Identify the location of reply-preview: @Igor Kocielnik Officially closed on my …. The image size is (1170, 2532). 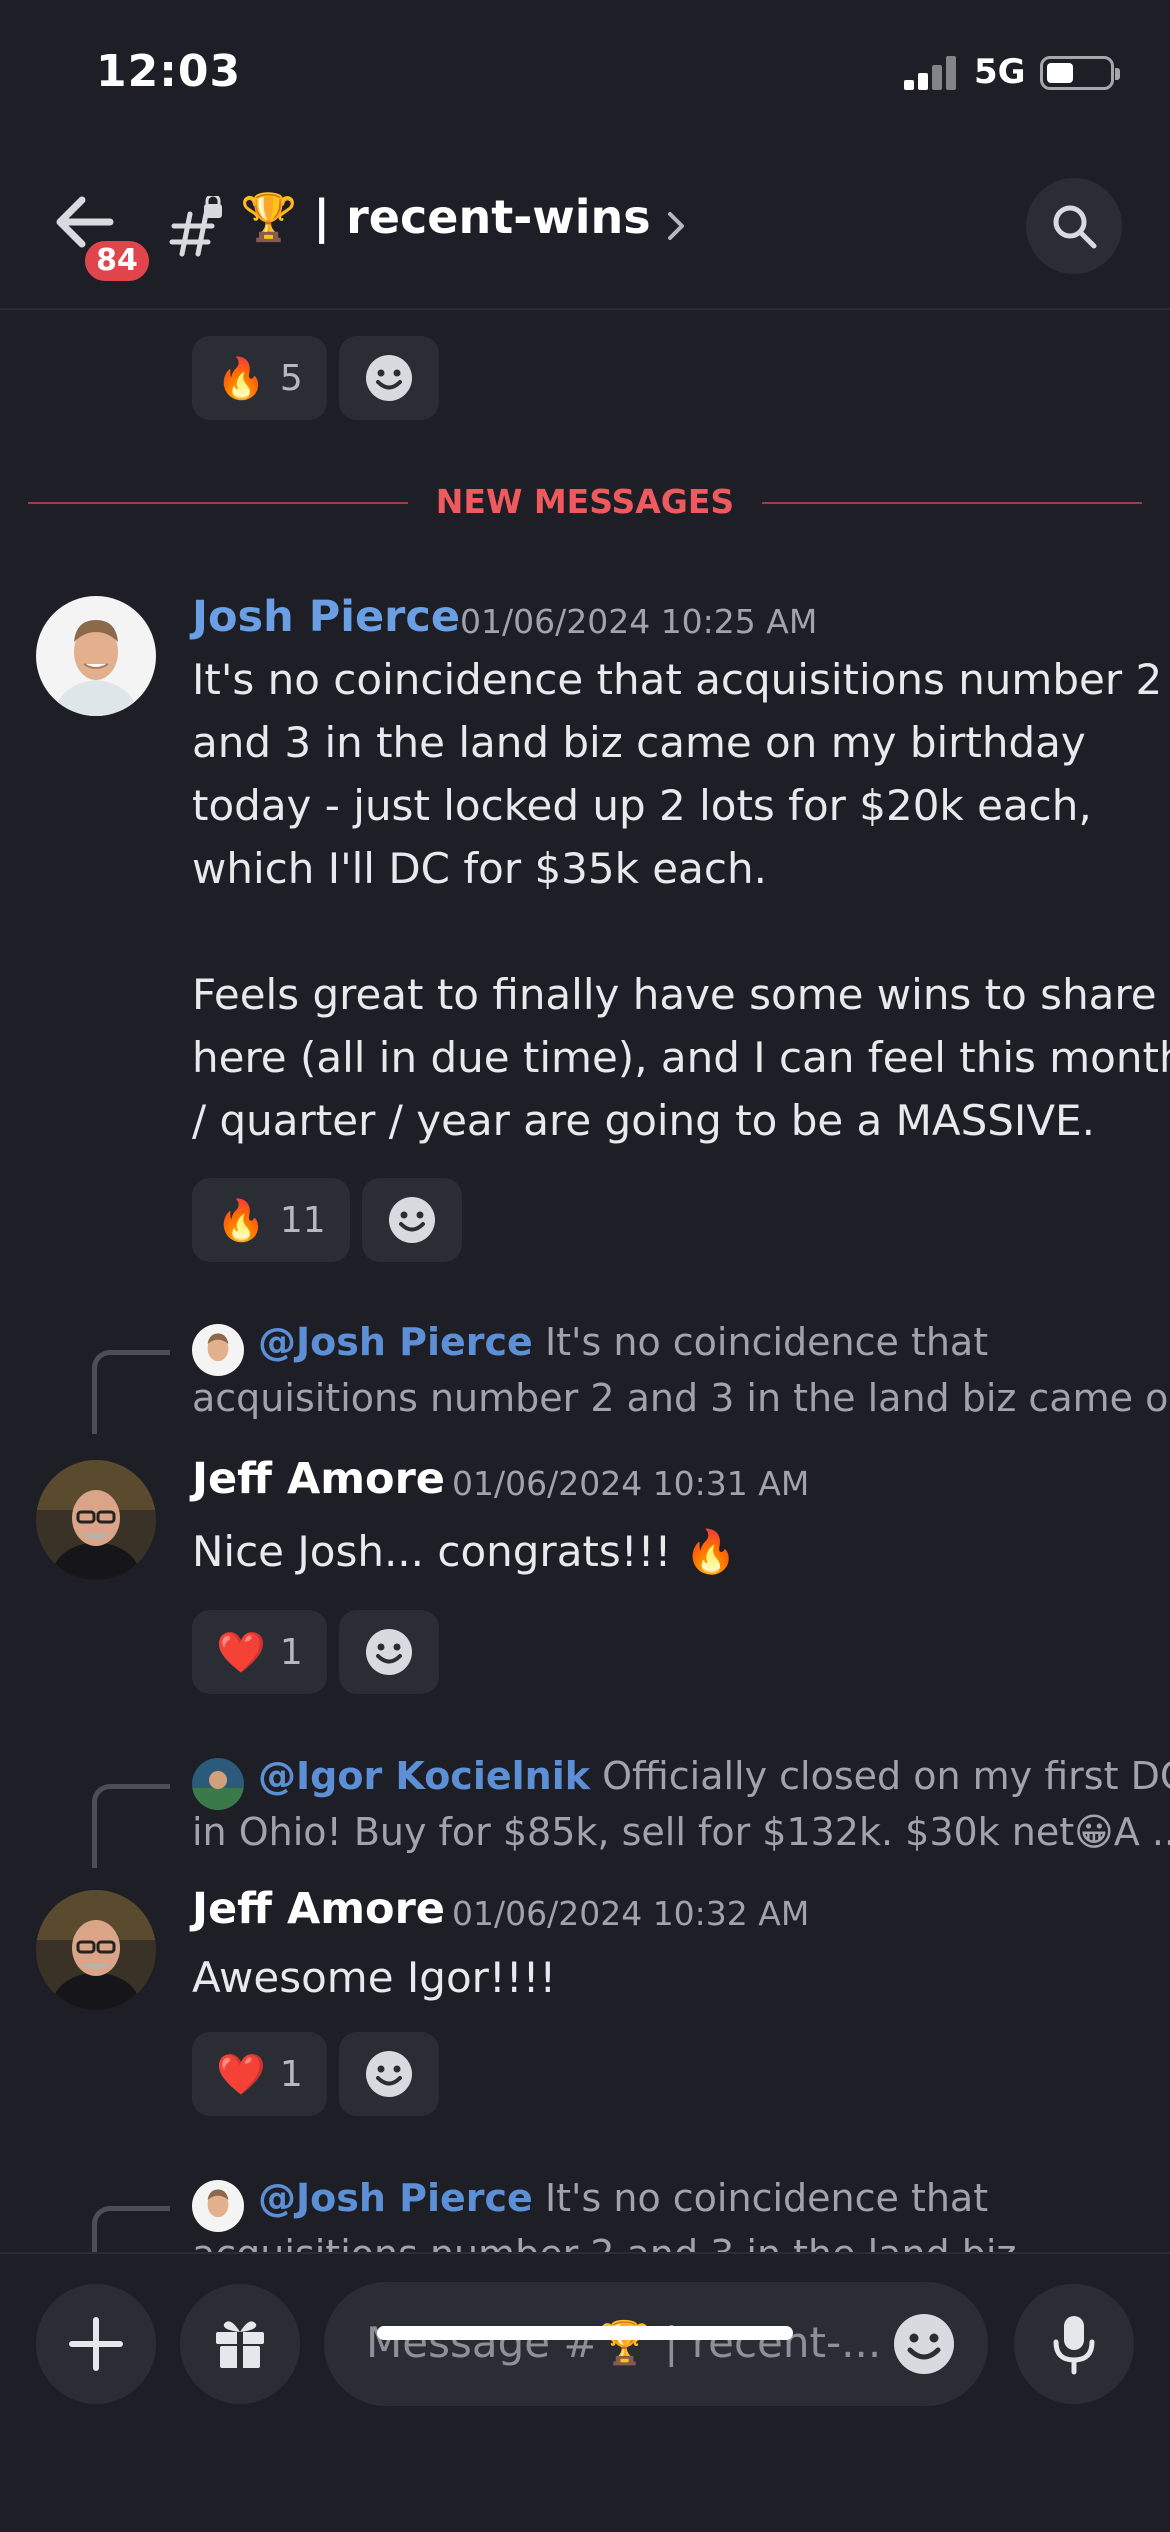
(681, 1804).